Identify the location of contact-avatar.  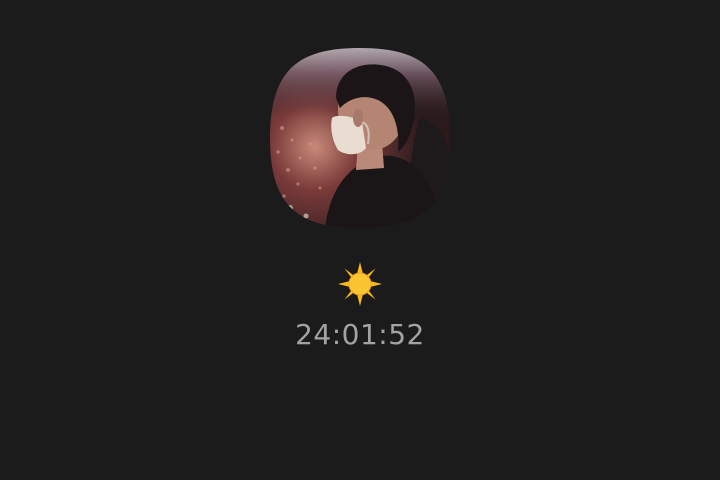
(360, 138).